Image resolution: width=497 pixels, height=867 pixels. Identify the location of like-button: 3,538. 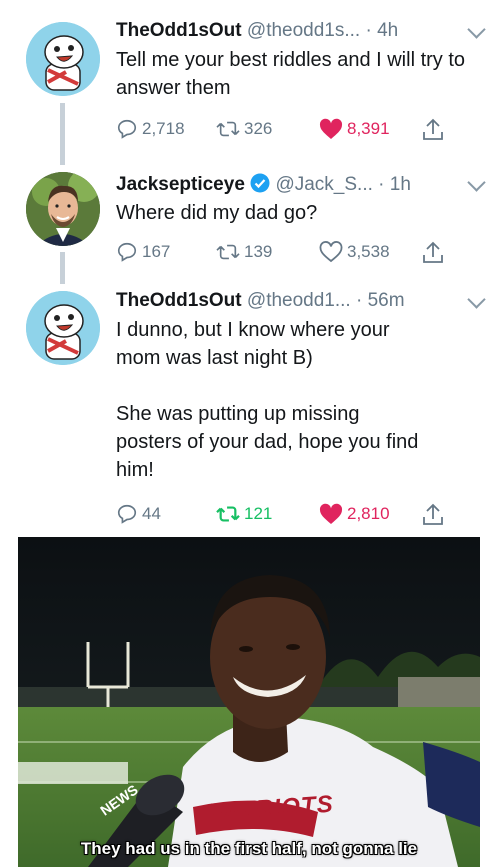
(354, 252).